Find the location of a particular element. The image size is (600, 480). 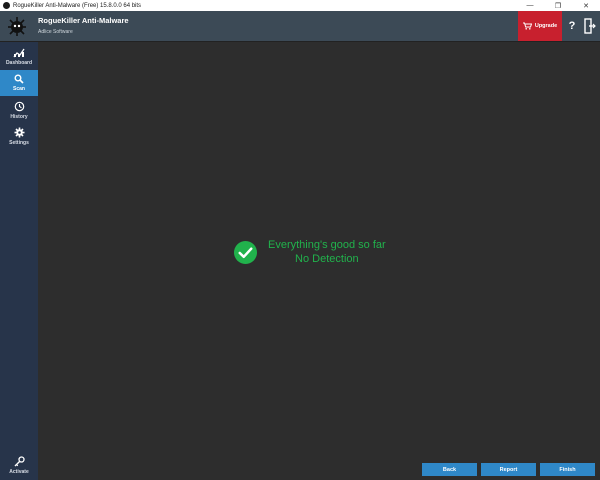

status-message: Everything's good so far No Detection is located at coordinates (327, 252).